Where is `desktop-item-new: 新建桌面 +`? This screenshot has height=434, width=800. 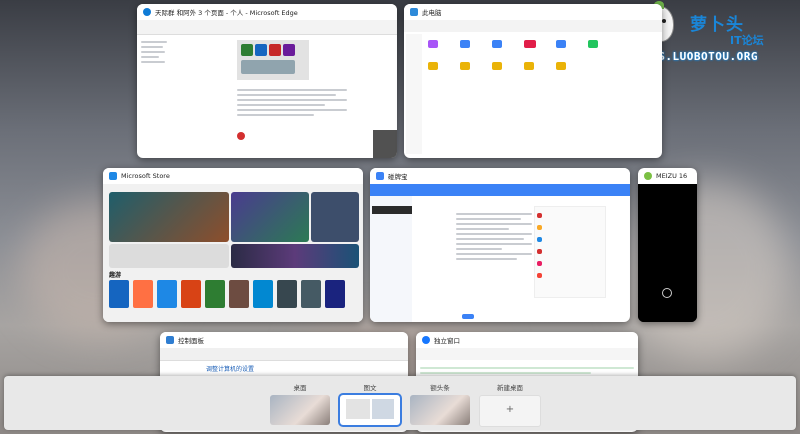
desktop-item-new: 新建桌面 + is located at coordinates (510, 404).